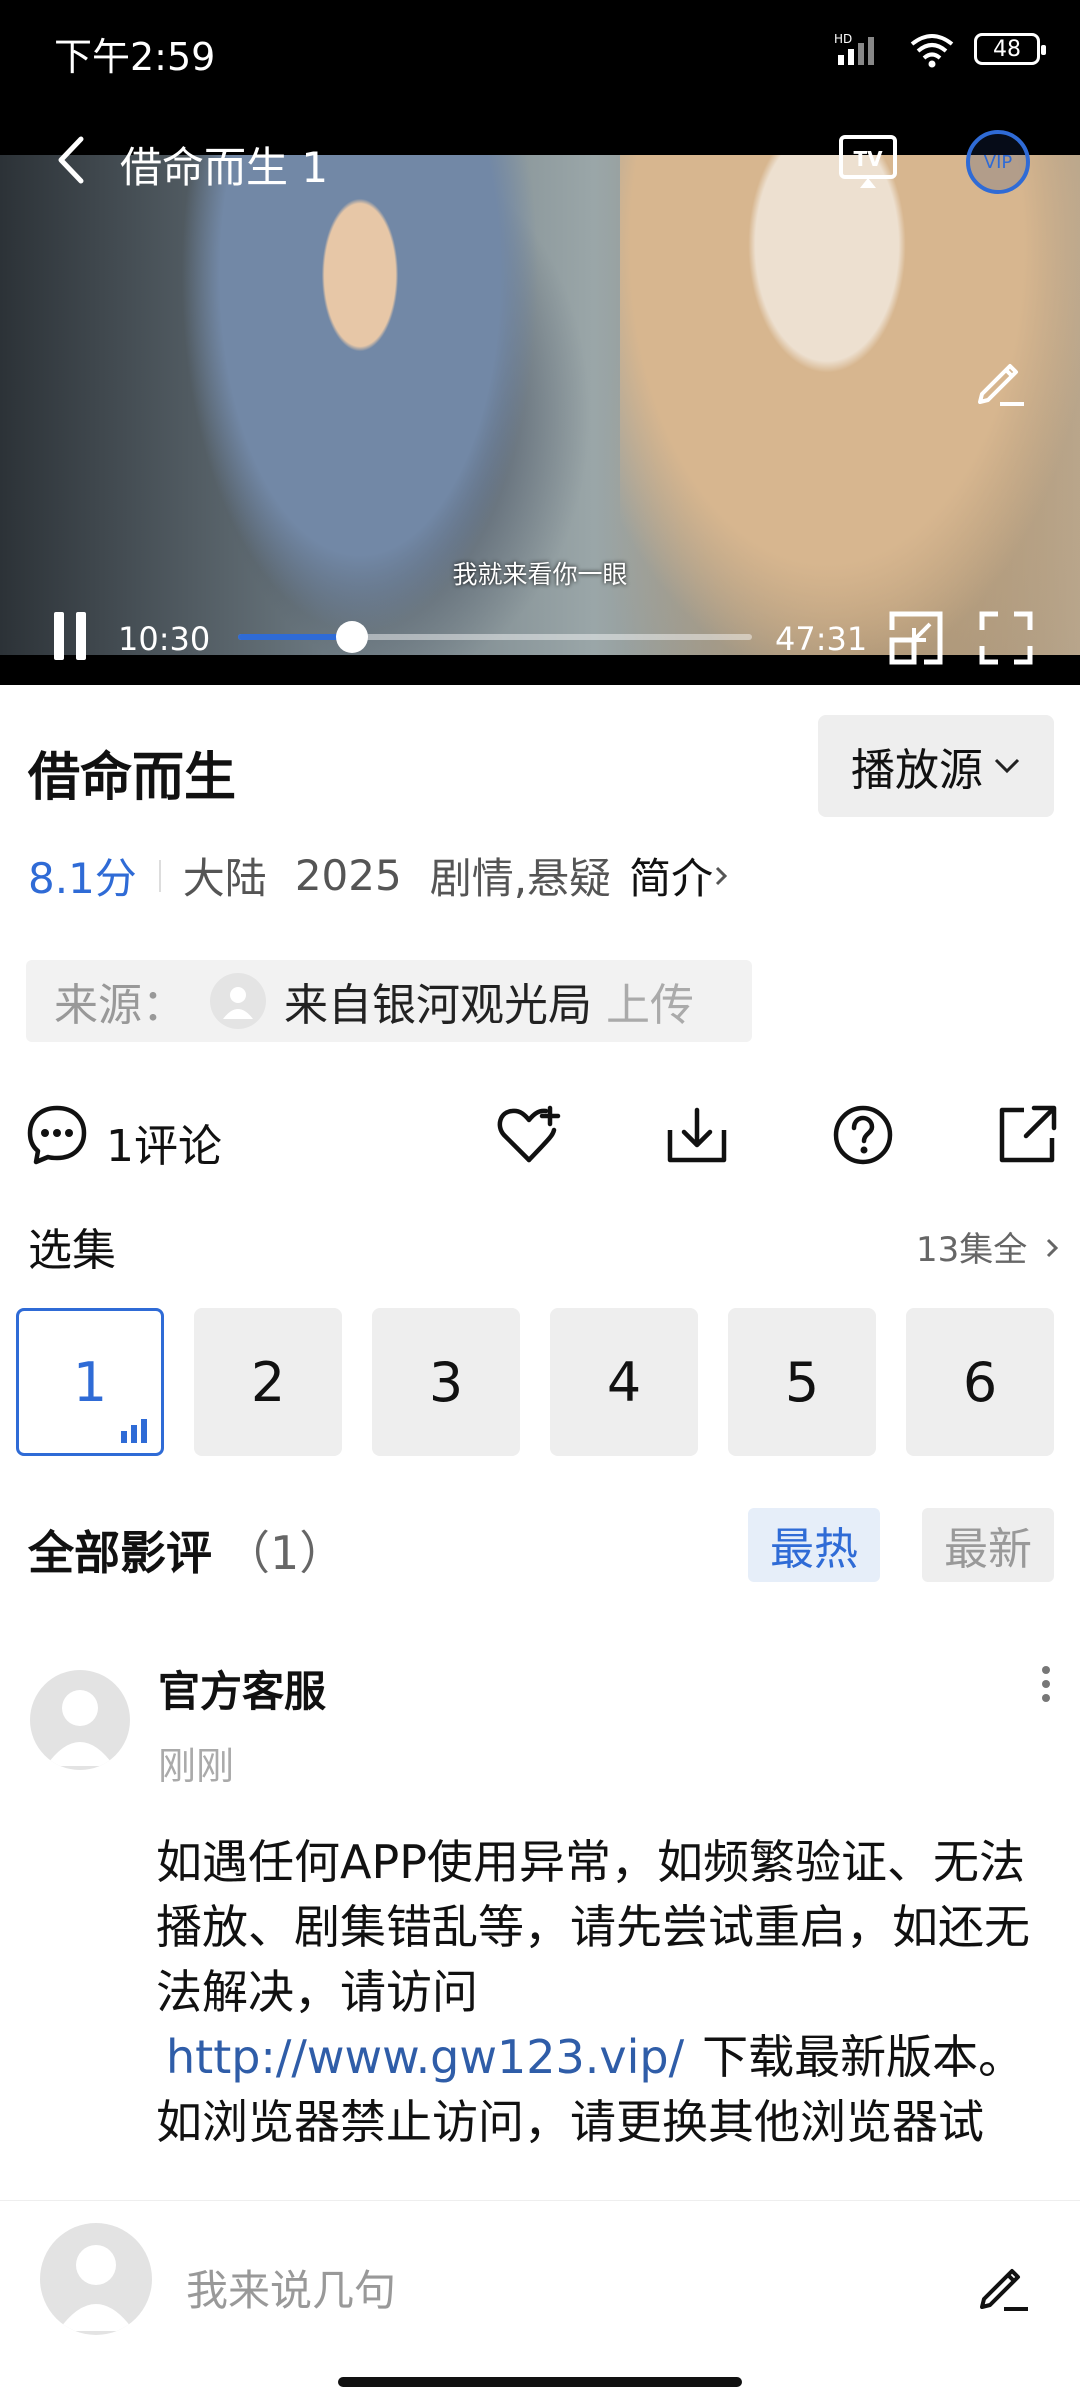 This screenshot has width=1080, height=2400. What do you see at coordinates (540, 2300) in the screenshot?
I see `comment-composer: 我来说几句` at bounding box center [540, 2300].